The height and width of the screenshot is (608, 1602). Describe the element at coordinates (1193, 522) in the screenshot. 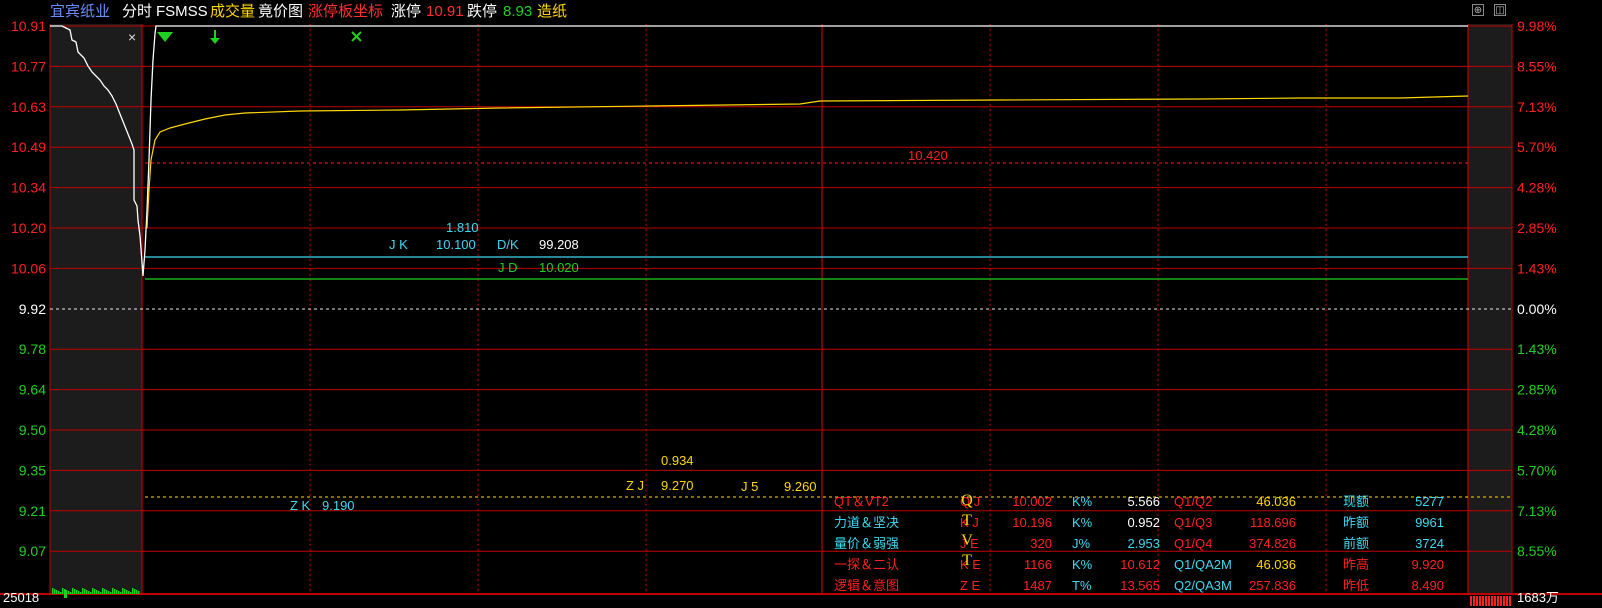

I see `stats-q1-cell: Q1/Q3` at that location.